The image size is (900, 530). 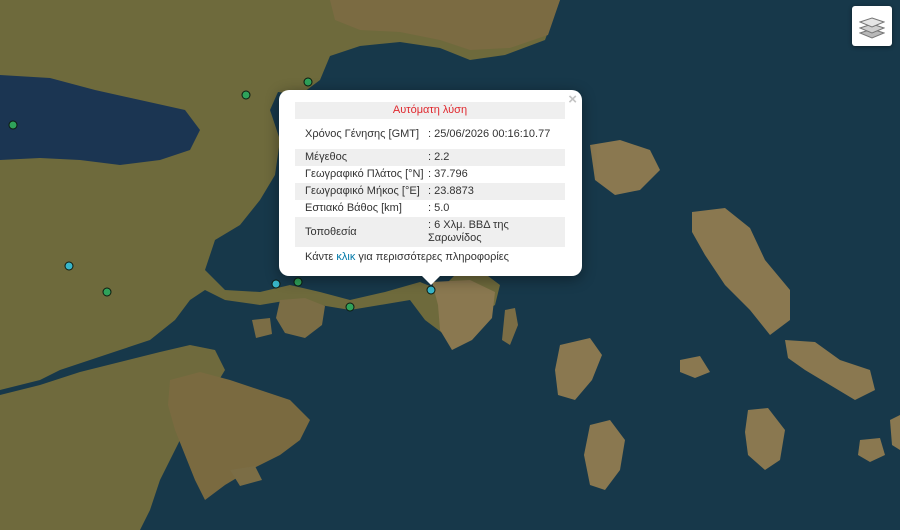 I want to click on more-info-suffix: για περισσότερες πληροφορίες, so click(x=432, y=257).